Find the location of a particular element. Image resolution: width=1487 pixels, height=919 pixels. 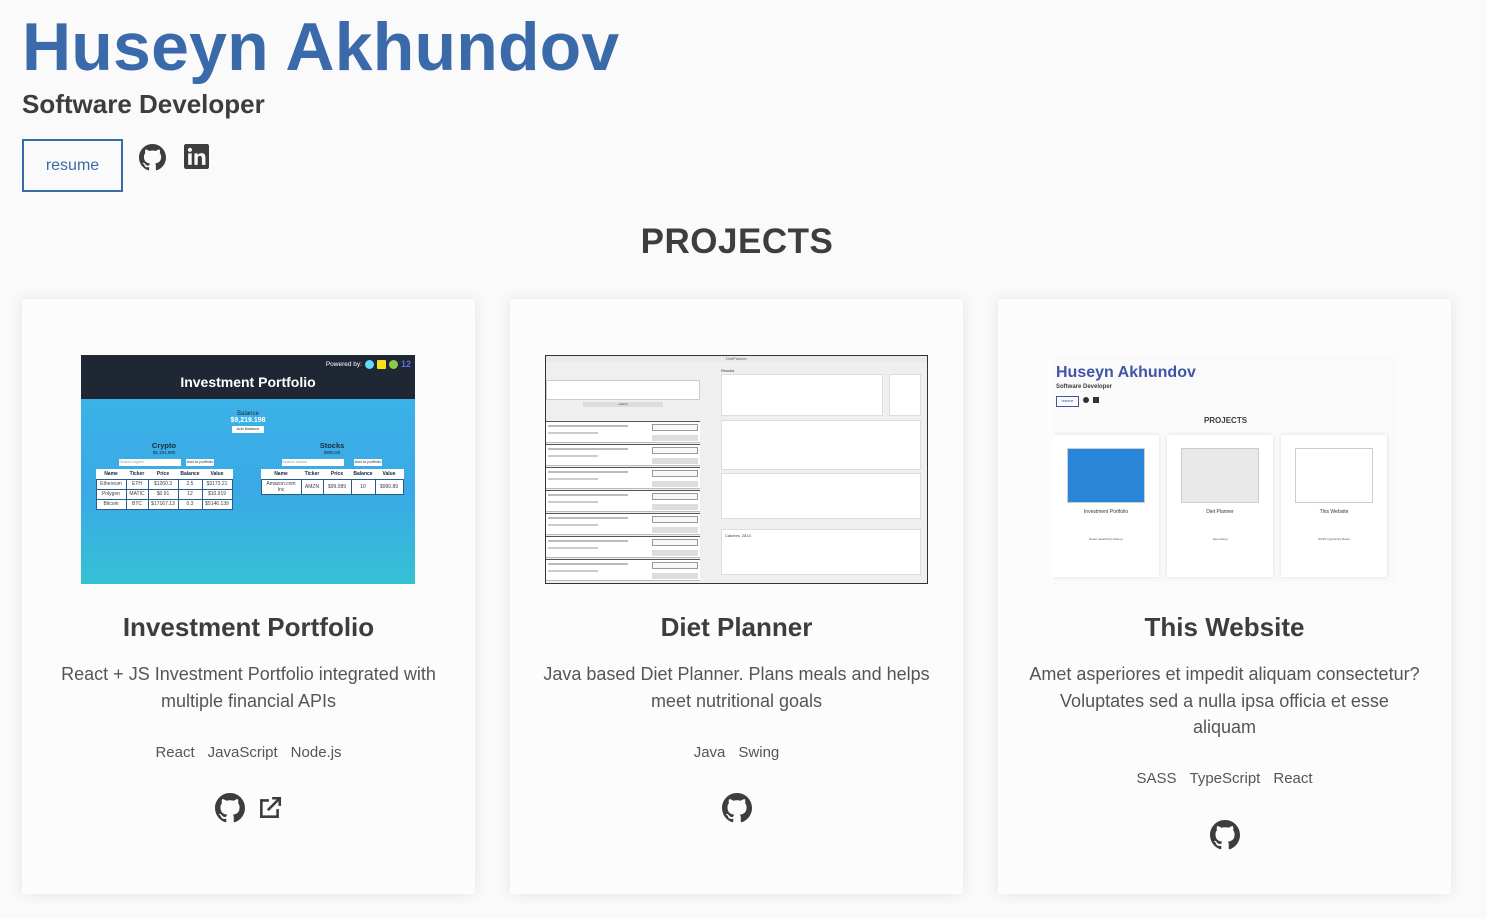

javascript-logo-icon is located at coordinates (381, 364).